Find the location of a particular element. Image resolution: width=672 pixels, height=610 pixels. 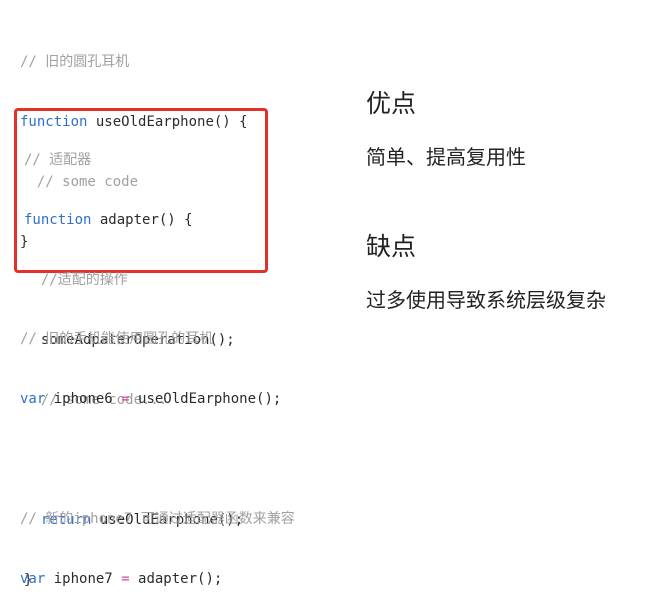

iphone6-value: useOldEarphone(); is located at coordinates (205, 399).